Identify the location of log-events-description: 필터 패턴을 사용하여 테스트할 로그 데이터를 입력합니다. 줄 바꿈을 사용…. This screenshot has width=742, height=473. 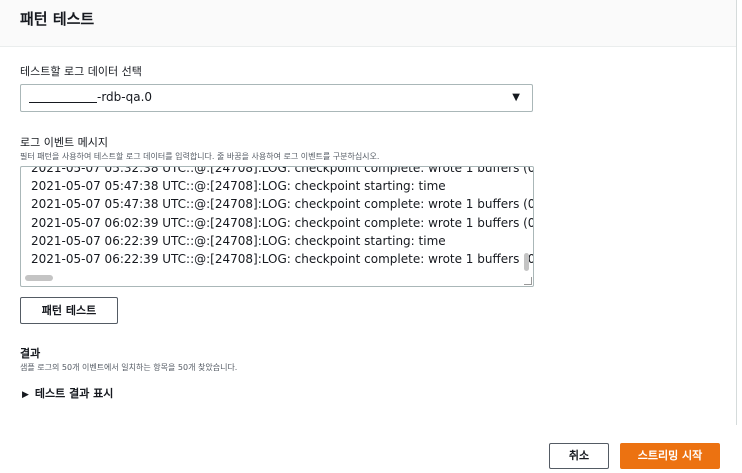
(200, 156).